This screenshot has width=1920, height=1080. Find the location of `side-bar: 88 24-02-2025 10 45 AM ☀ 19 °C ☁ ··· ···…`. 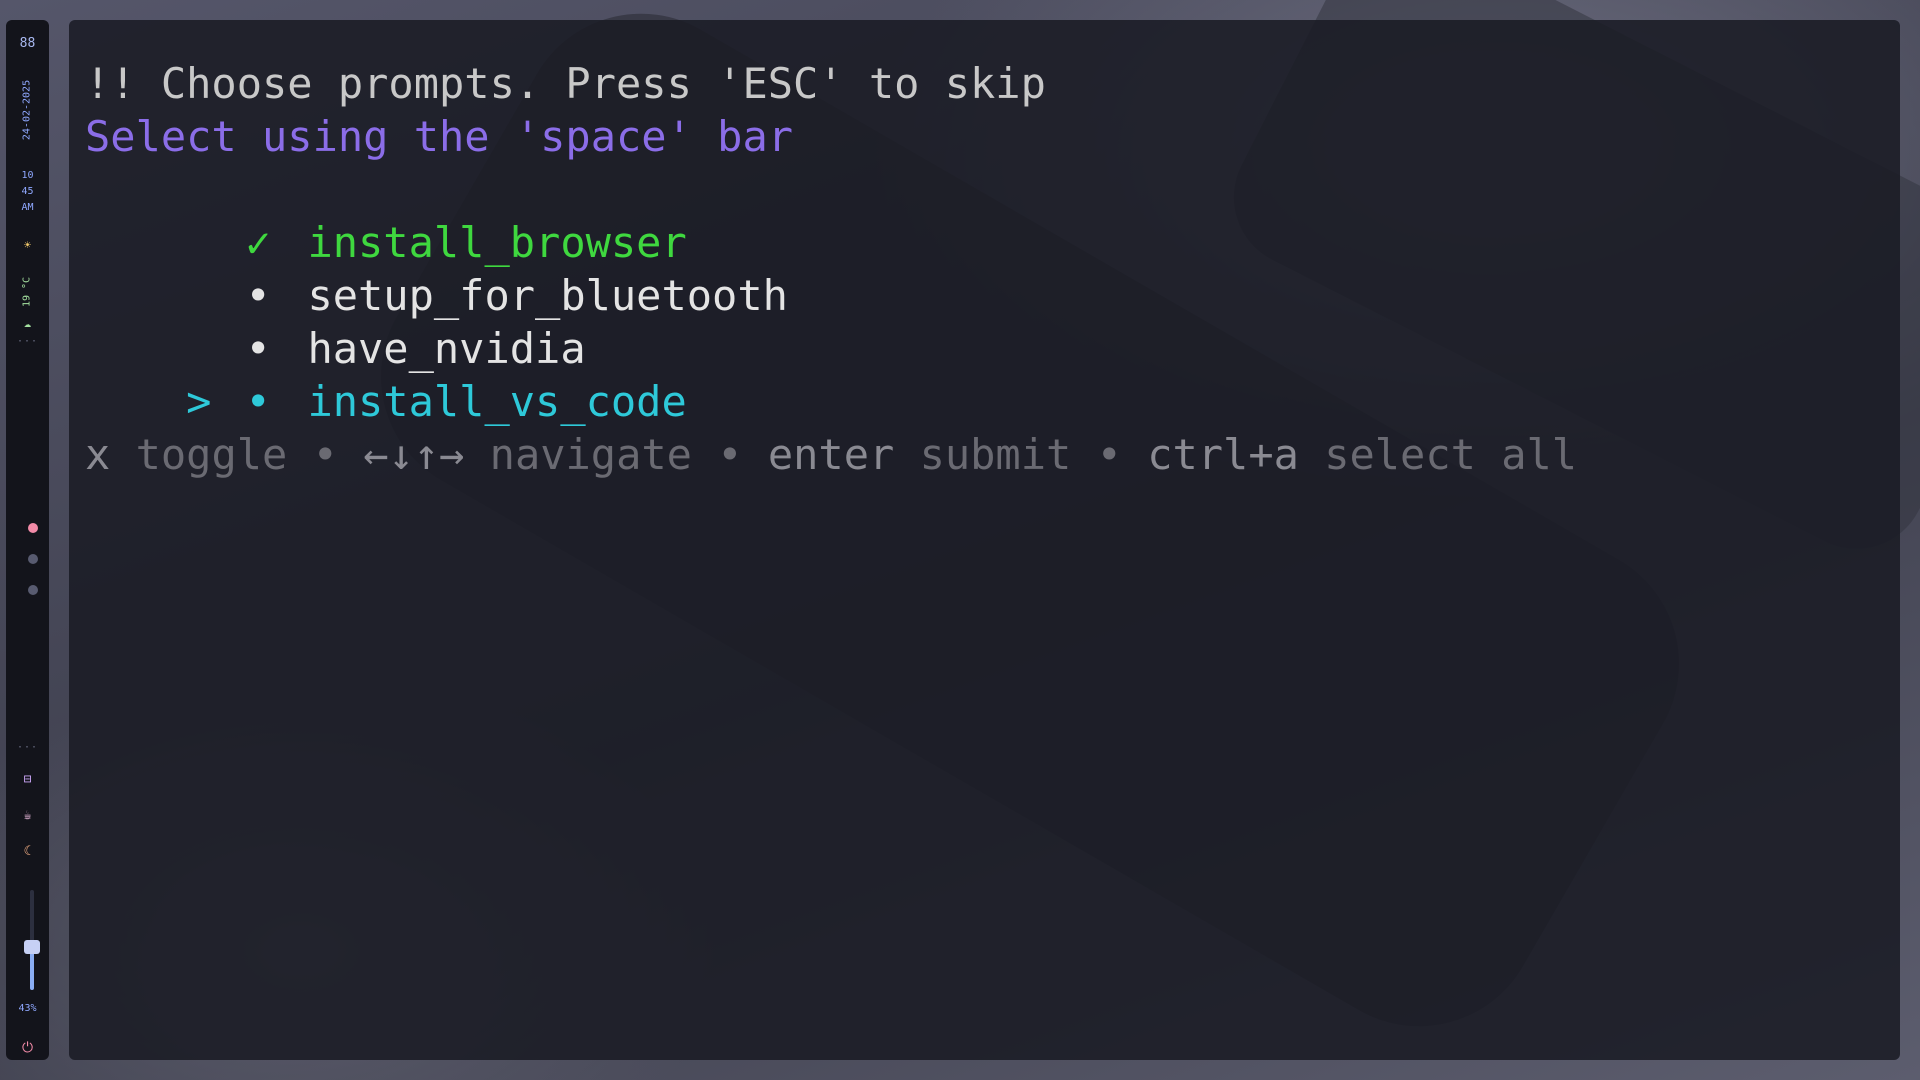

side-bar: 88 24-02-2025 10 45 AM ☀ 19 °C ☁ ··· ···… is located at coordinates (27, 540).